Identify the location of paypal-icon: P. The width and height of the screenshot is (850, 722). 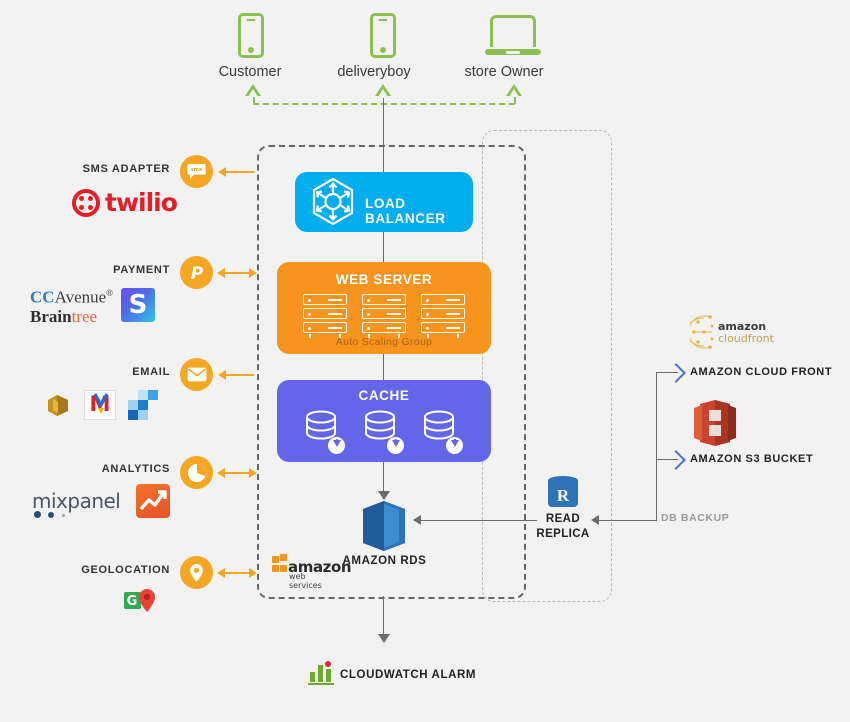
(196, 272).